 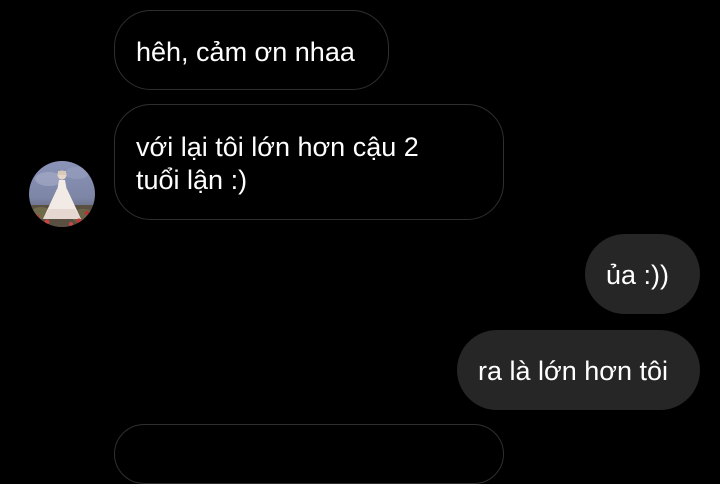 I want to click on outgoing-message-bubble: ủa :)), so click(x=642, y=274).